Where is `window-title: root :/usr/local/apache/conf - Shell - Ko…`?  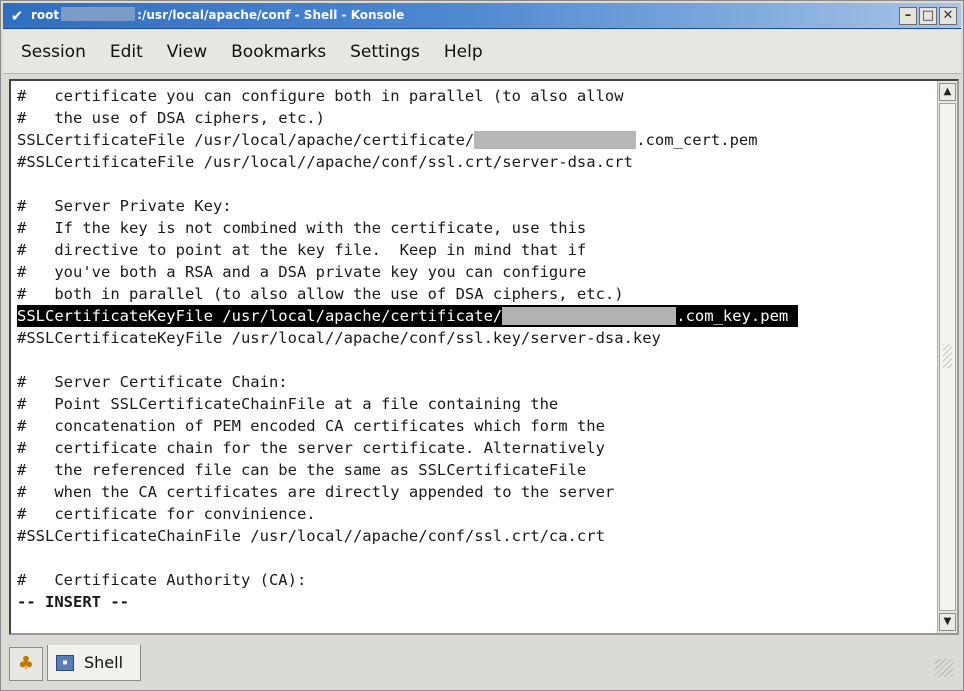
window-title: root :/usr/local/apache/conf - Shell - Ko… is located at coordinates (217, 15).